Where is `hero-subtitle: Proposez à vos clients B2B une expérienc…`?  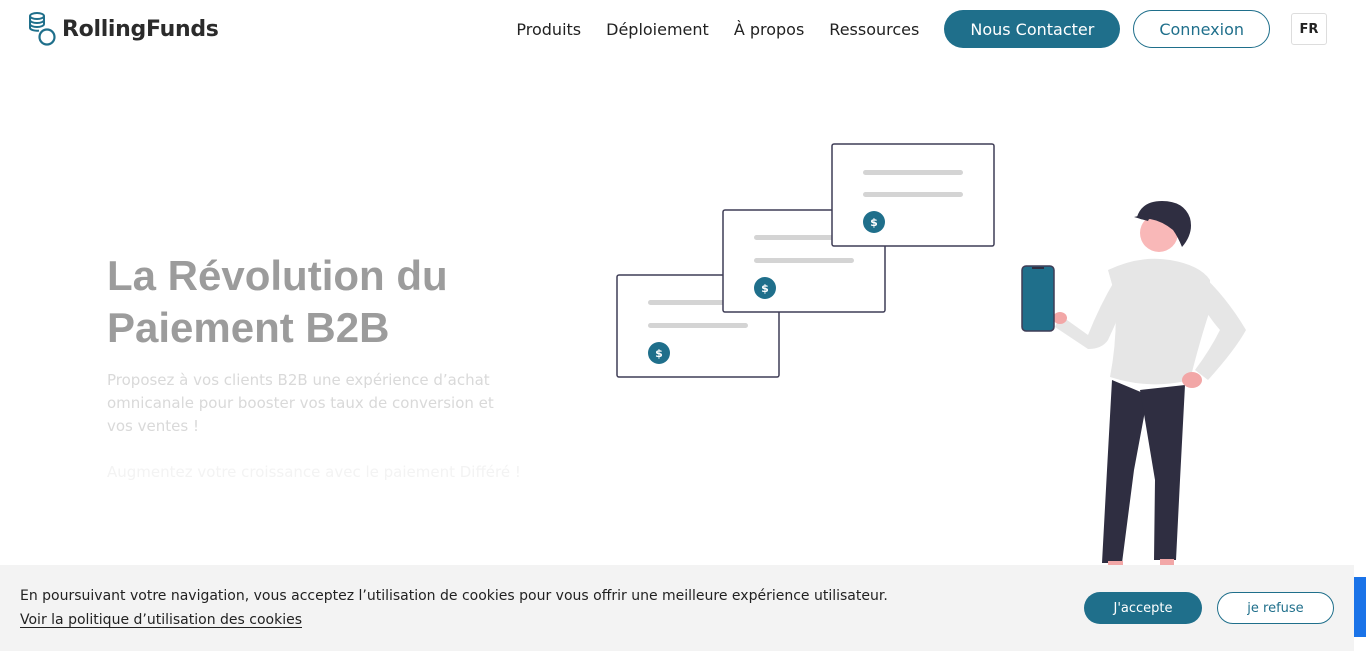
hero-subtitle: Proposez à vos clients B2B une expérienc… is located at coordinates (300, 403).